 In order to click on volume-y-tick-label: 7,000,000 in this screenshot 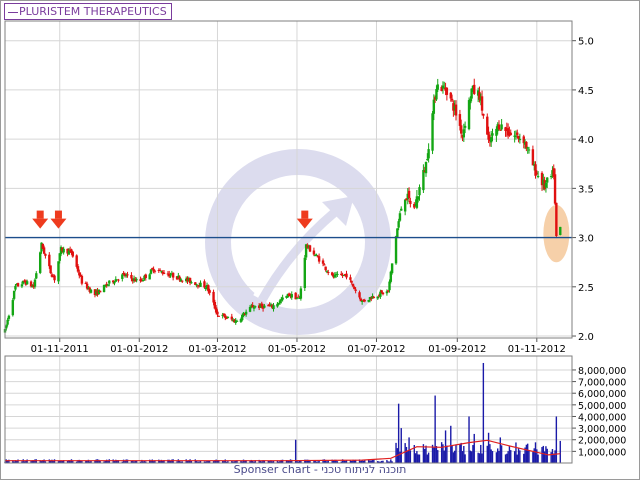, I will do `click(602, 383)`.